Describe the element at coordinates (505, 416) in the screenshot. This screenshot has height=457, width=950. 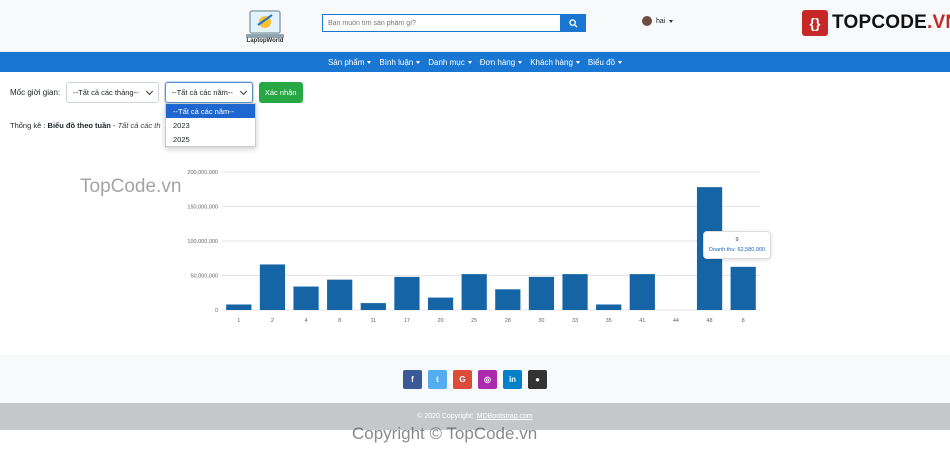
I see `copyright-link: MDBootstrap.com` at that location.